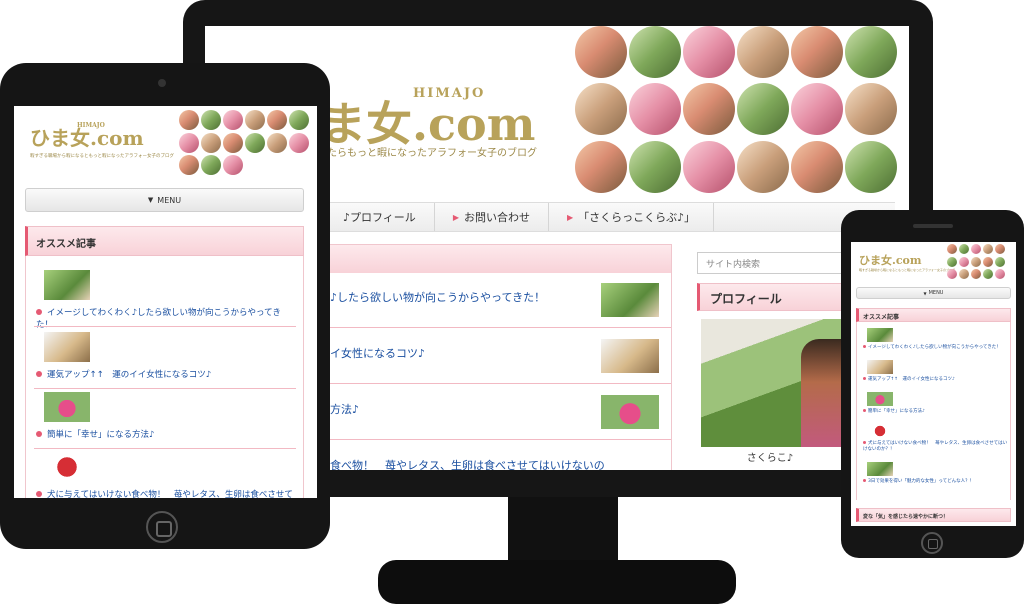 This screenshot has width=1024, height=607. Describe the element at coordinates (563, 531) in the screenshot. I see `monitor-stand-neck` at that location.